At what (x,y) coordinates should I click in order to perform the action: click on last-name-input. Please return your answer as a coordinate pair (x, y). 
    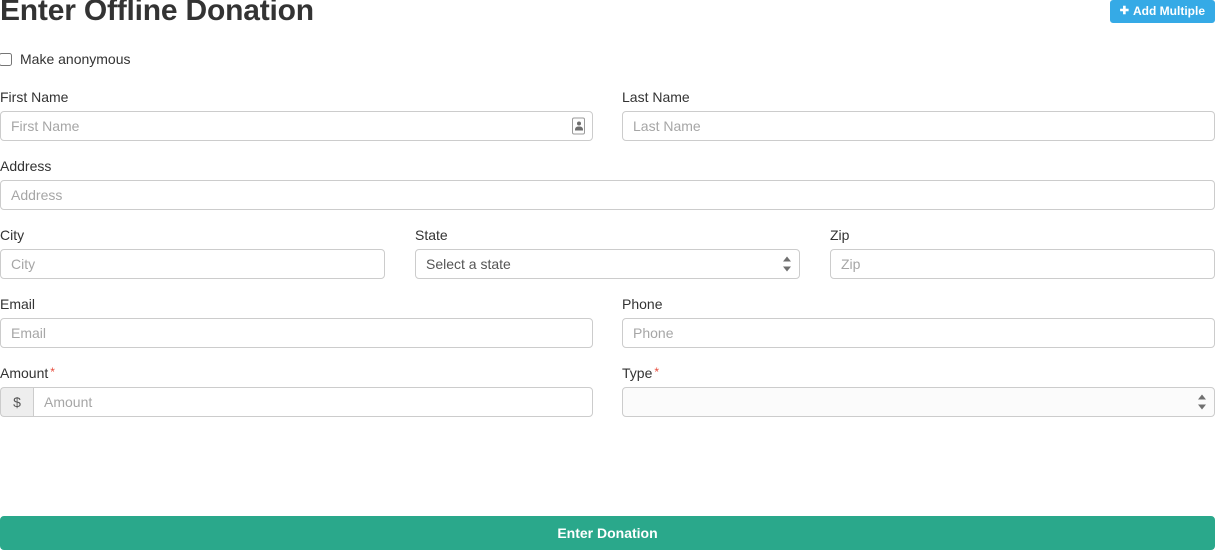
    Looking at the image, I should click on (918, 126).